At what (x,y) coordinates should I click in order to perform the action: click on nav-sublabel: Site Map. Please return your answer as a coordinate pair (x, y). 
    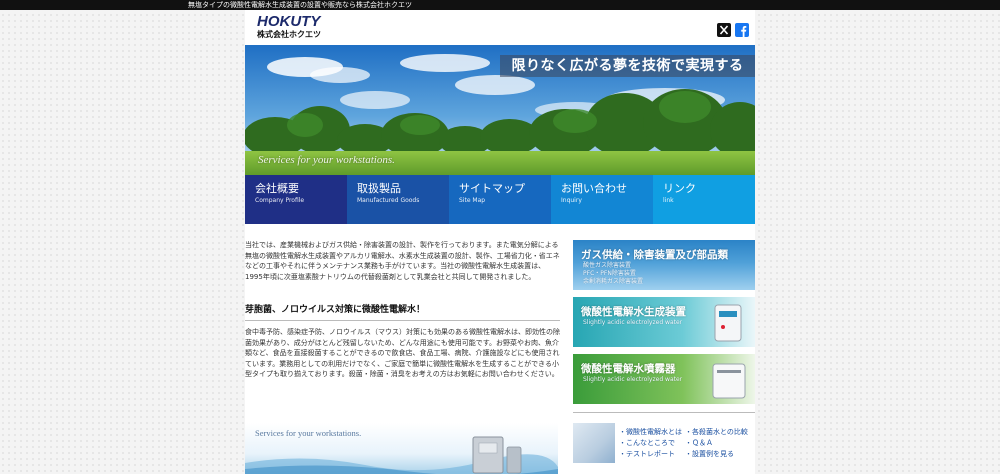
    Looking at the image, I should click on (472, 200).